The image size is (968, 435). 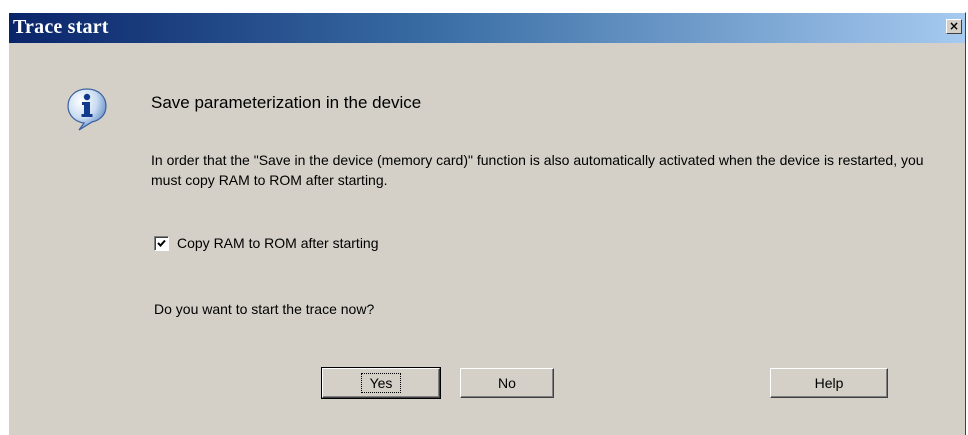 I want to click on close-icon: ×, so click(x=954, y=26).